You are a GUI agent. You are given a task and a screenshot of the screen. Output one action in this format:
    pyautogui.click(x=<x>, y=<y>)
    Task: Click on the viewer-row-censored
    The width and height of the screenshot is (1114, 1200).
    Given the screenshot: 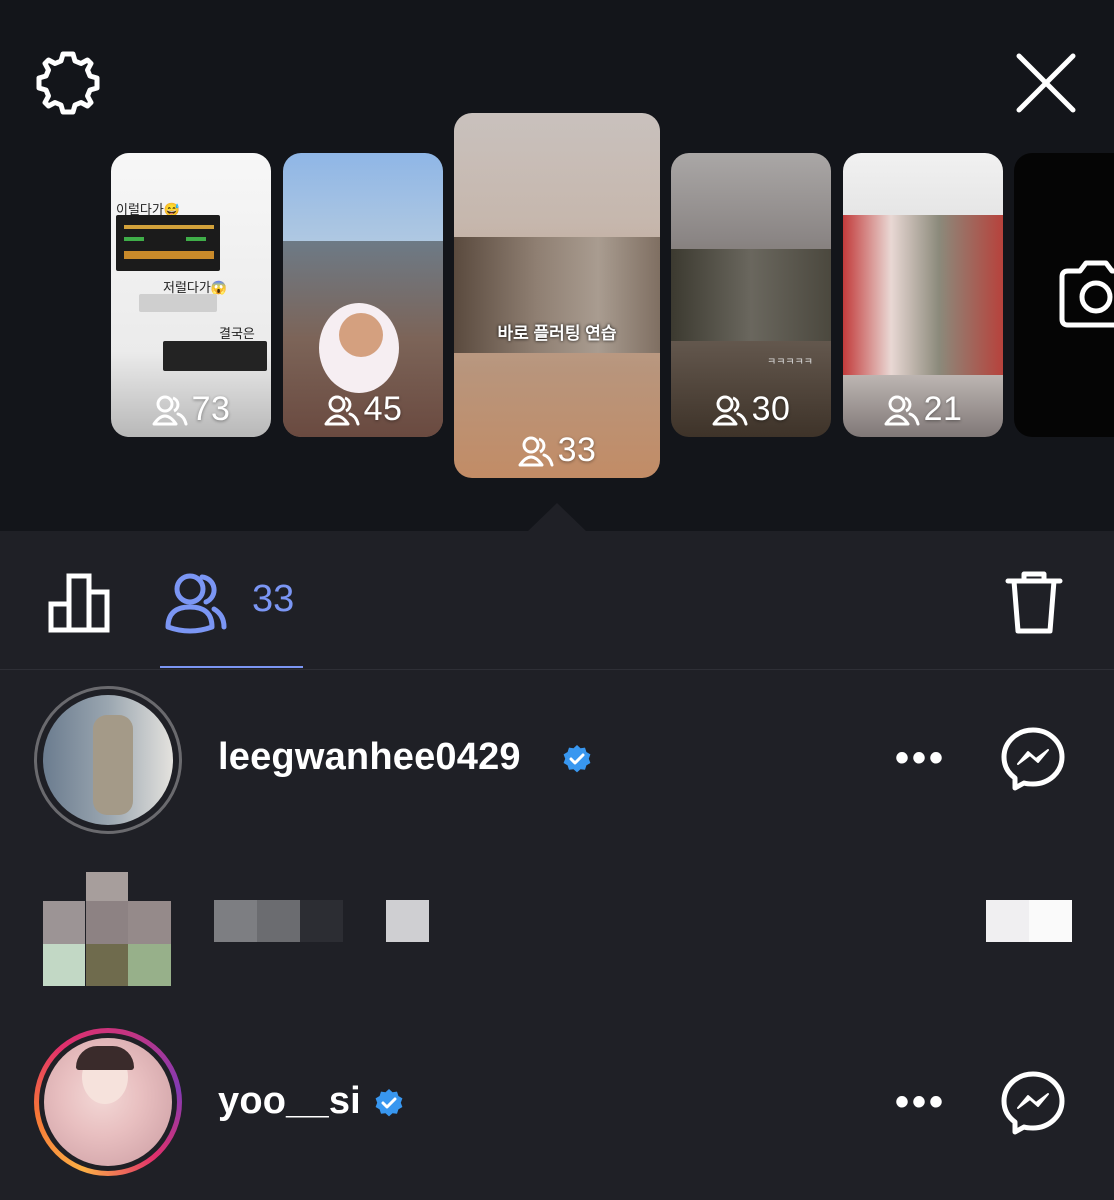 What is the action you would take?
    pyautogui.click(x=557, y=931)
    